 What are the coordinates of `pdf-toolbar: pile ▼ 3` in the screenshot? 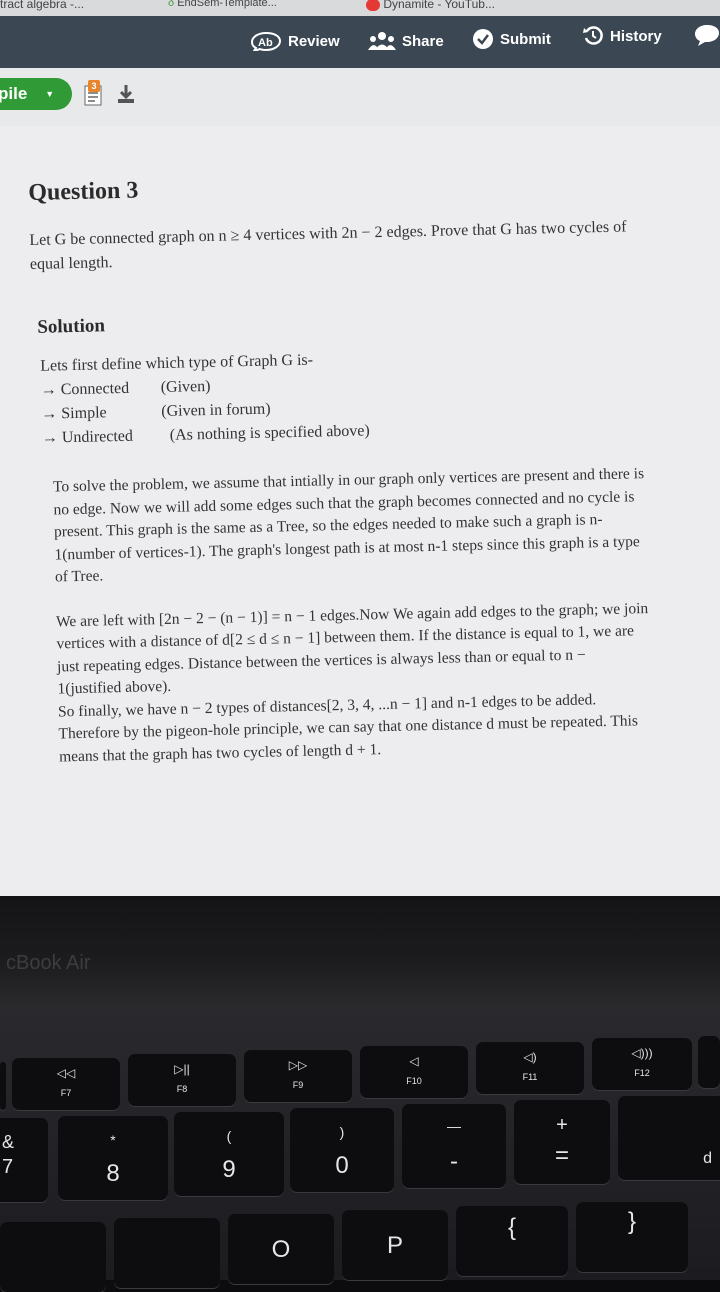 It's located at (360, 97).